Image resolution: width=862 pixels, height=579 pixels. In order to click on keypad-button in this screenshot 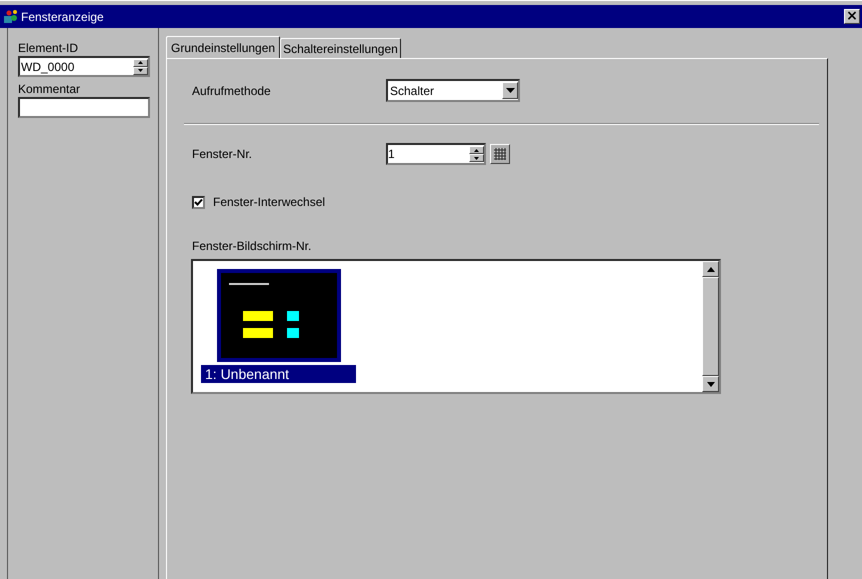, I will do `click(500, 154)`.